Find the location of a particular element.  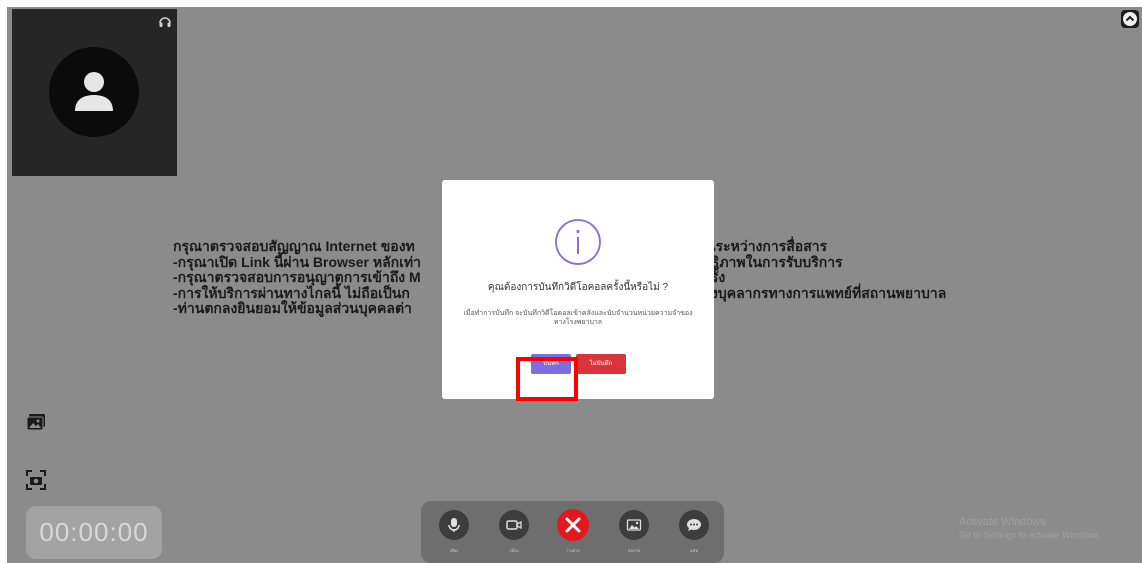

toolbar-label: วางสาย is located at coordinates (573, 550).